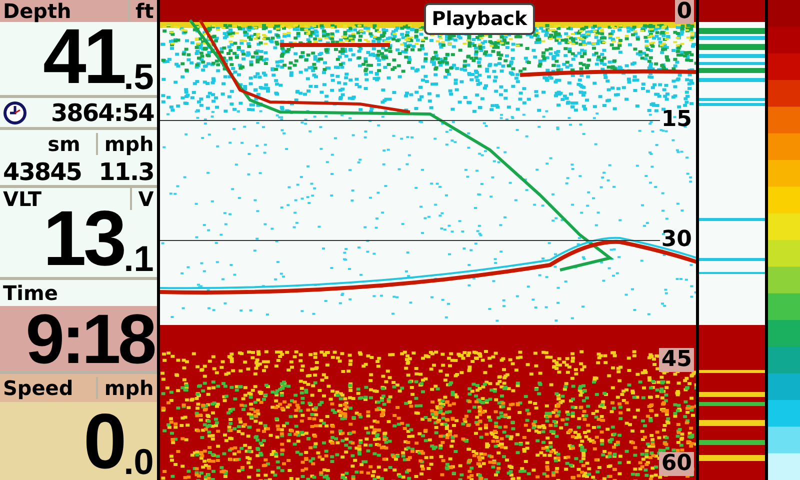 The height and width of the screenshot is (480, 800). What do you see at coordinates (676, 464) in the screenshot?
I see `depth-scale-label: 60` at bounding box center [676, 464].